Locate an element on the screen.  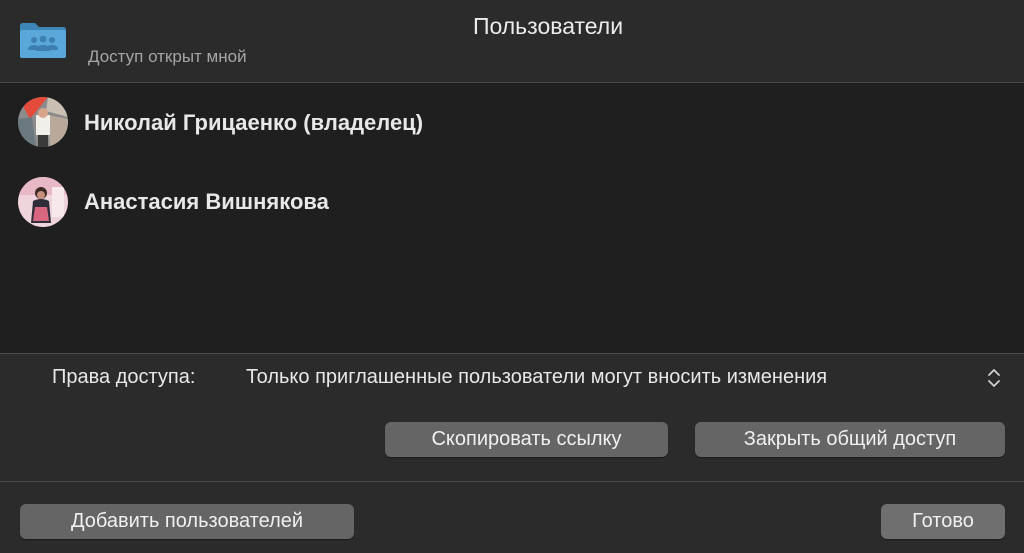
footer-divider is located at coordinates (512, 481).